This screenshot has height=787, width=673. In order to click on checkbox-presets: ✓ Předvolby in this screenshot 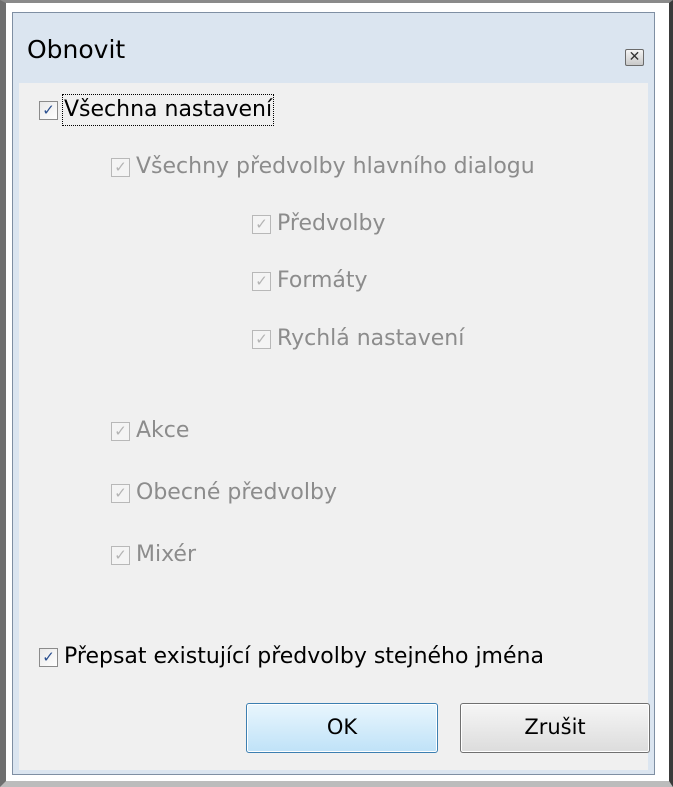, I will do `click(319, 224)`.